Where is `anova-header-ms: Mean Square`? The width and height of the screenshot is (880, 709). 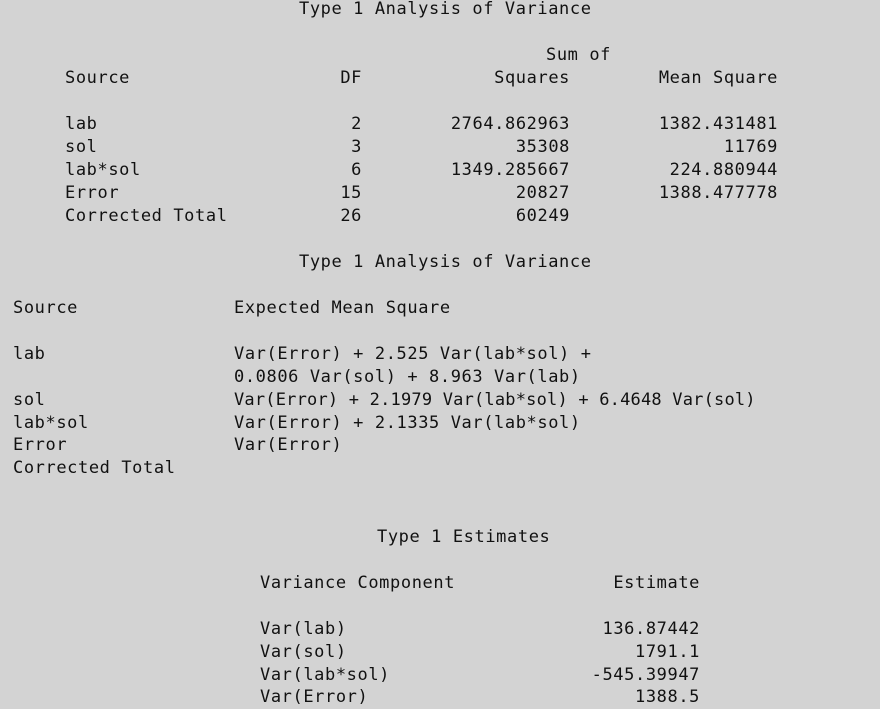 anova-header-ms: Mean Square is located at coordinates (718, 78).